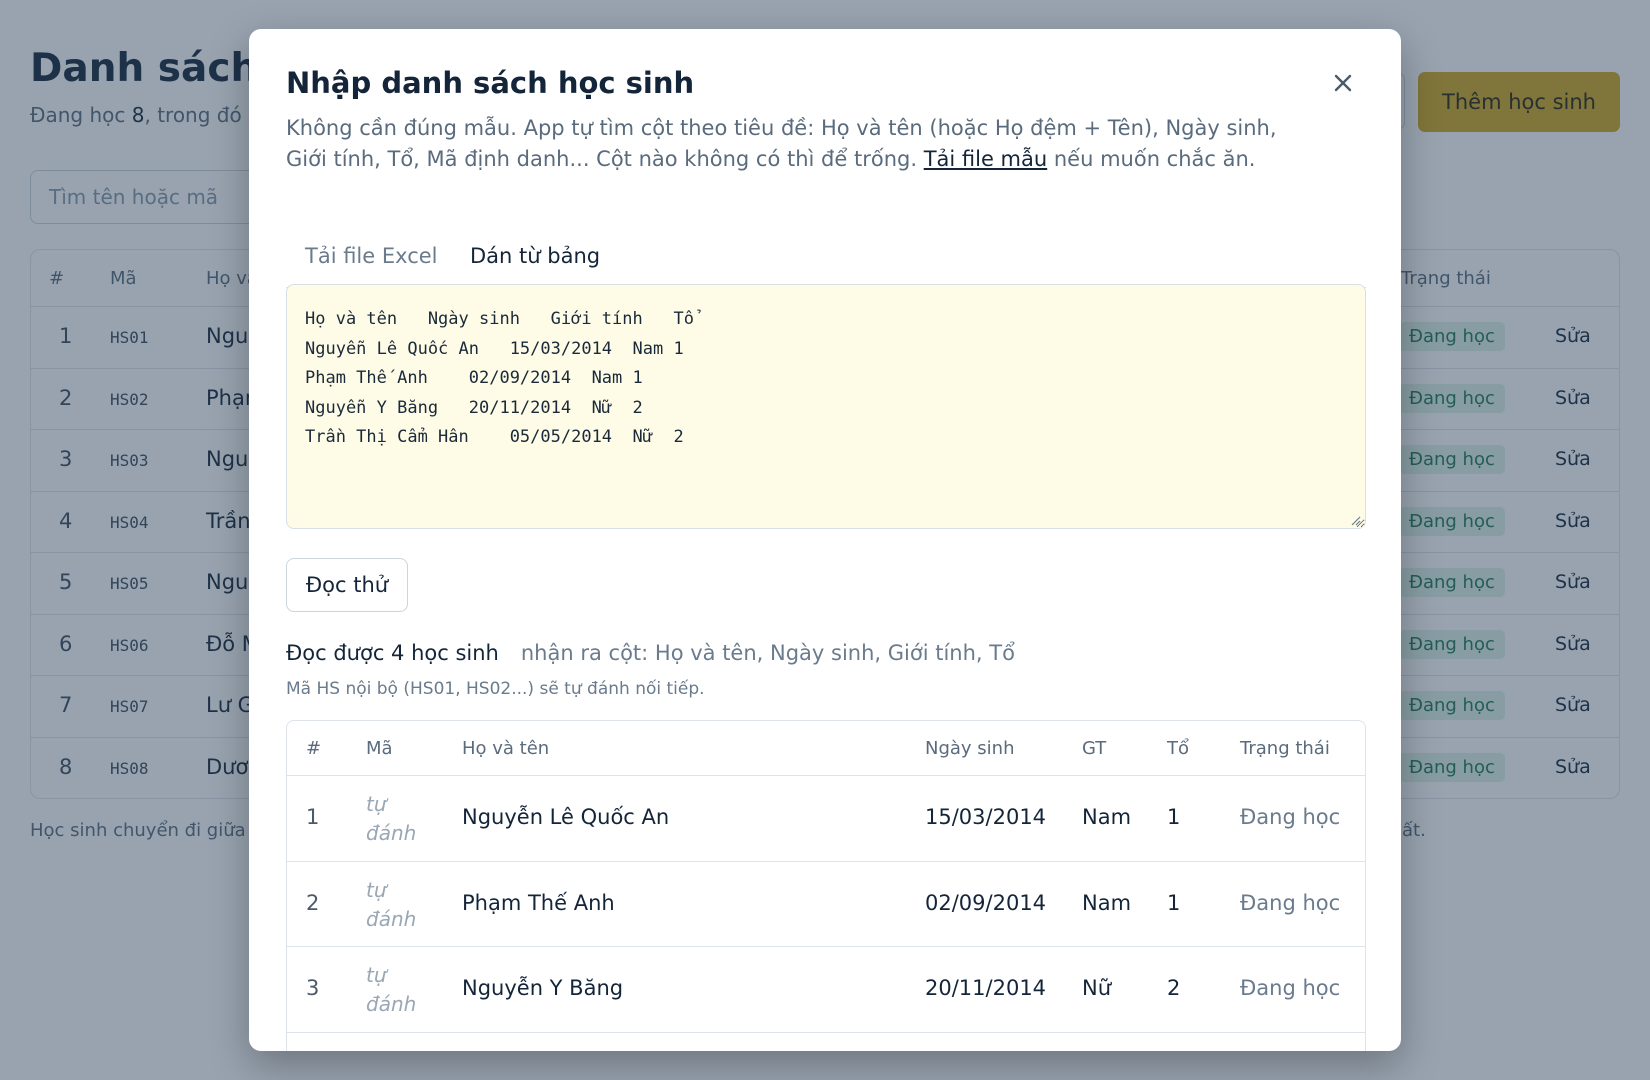 The height and width of the screenshot is (1080, 1650). I want to click on preview-header-name: Họ và tên, so click(506, 748).